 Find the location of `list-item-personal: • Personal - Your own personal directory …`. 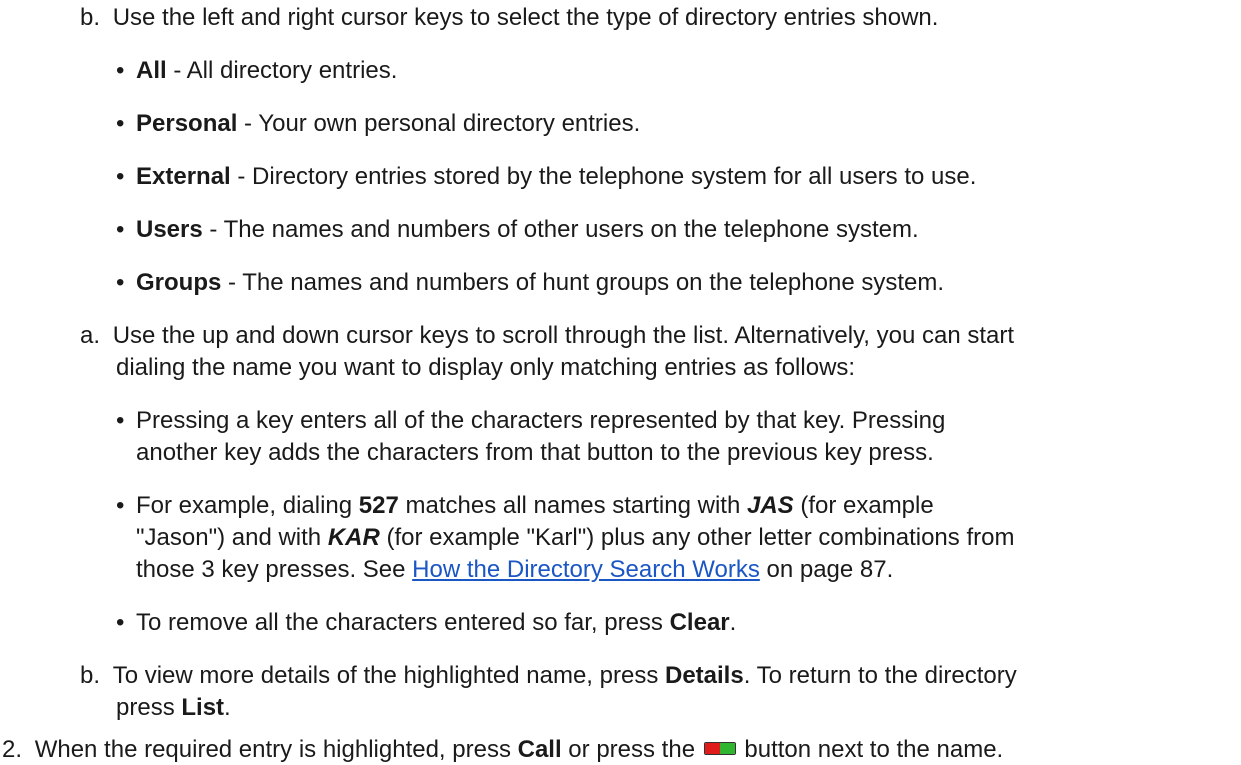

list-item-personal: • Personal - Your own personal directory … is located at coordinates (378, 123).